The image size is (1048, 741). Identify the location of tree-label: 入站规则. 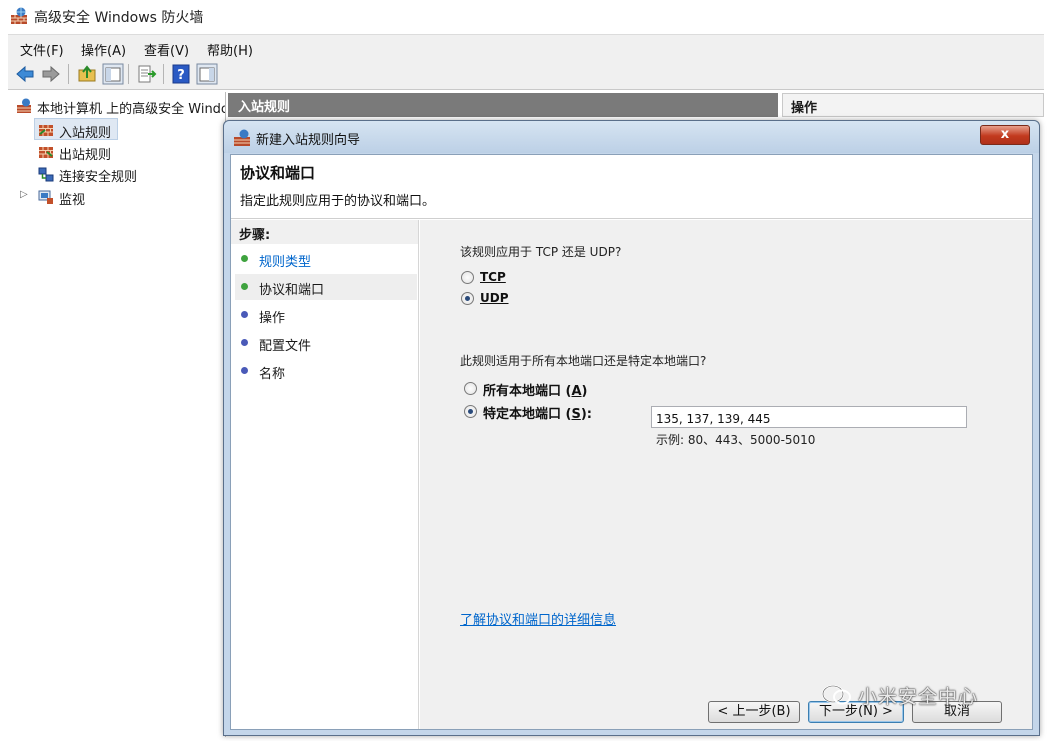
(85, 133).